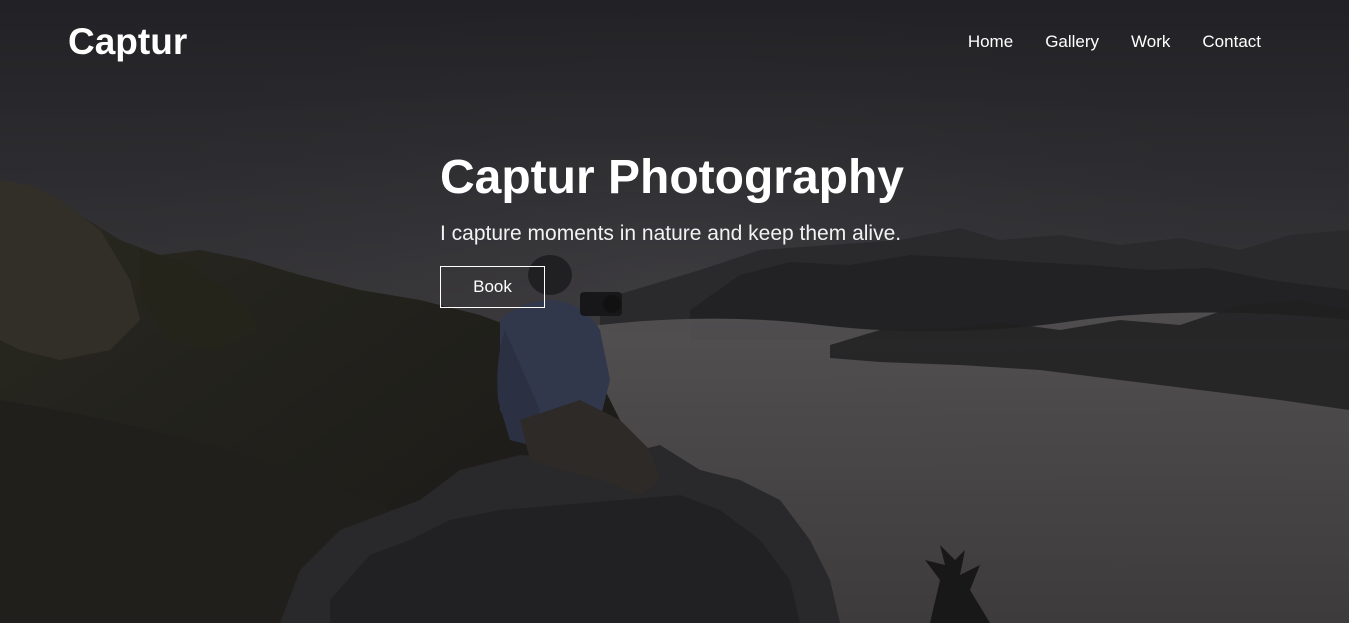 The image size is (1349, 623). I want to click on nav-item: Contact, so click(1215, 42).